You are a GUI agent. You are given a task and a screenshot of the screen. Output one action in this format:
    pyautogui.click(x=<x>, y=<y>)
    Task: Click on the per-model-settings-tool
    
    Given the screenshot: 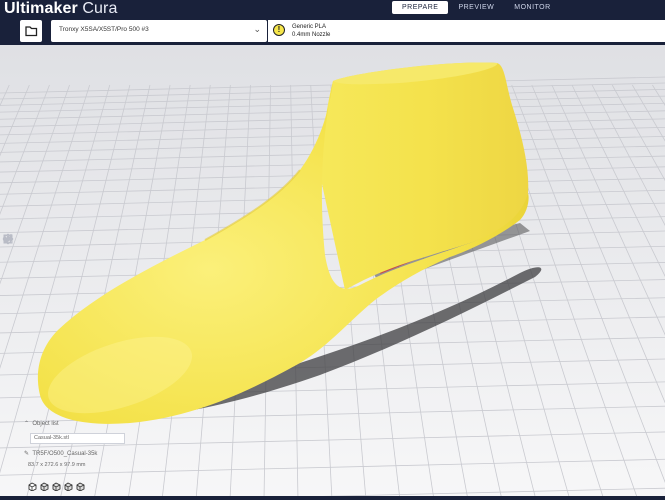 What is the action you would take?
    pyautogui.click(x=8, y=289)
    